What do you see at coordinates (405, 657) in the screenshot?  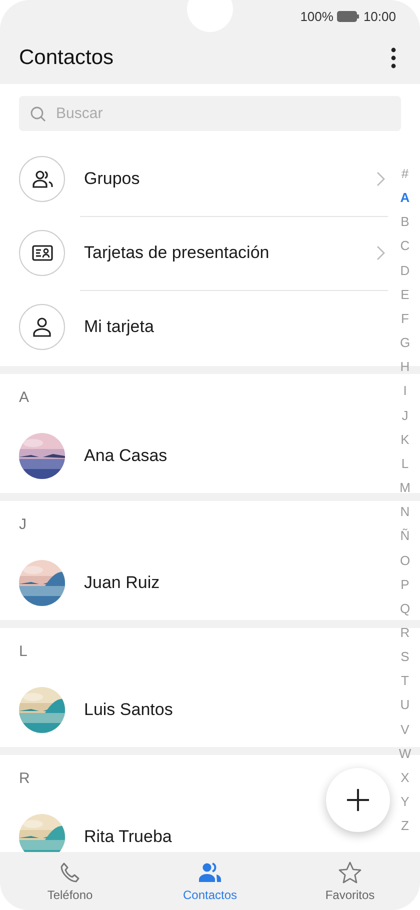 I see `index-letter: S` at bounding box center [405, 657].